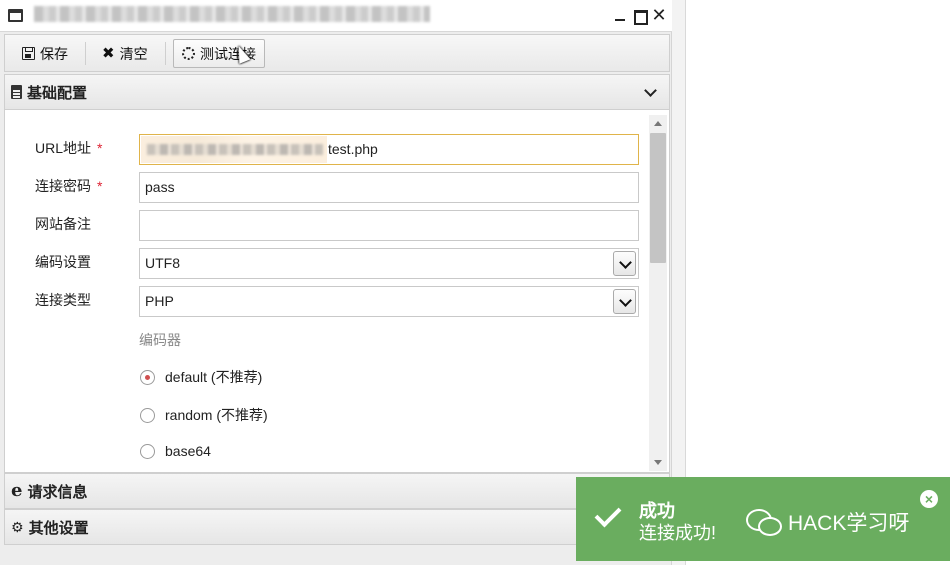 The image size is (950, 565). I want to click on title-bar: ✕, so click(336, 16).